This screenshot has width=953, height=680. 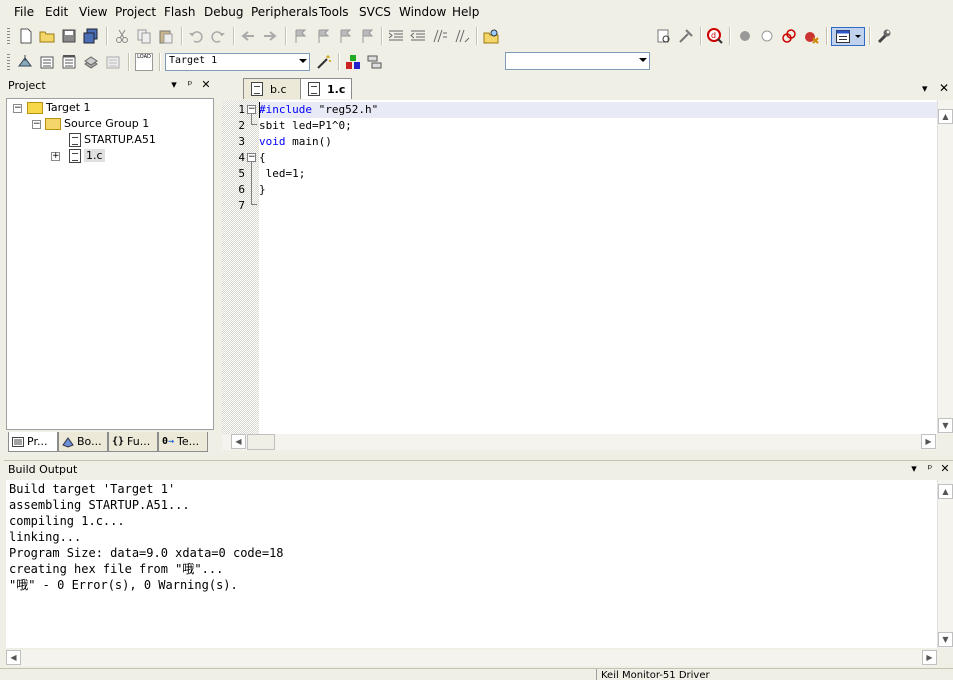 What do you see at coordinates (471, 658) in the screenshot?
I see `output-horizontal-scrollbar: ◀ ▶` at bounding box center [471, 658].